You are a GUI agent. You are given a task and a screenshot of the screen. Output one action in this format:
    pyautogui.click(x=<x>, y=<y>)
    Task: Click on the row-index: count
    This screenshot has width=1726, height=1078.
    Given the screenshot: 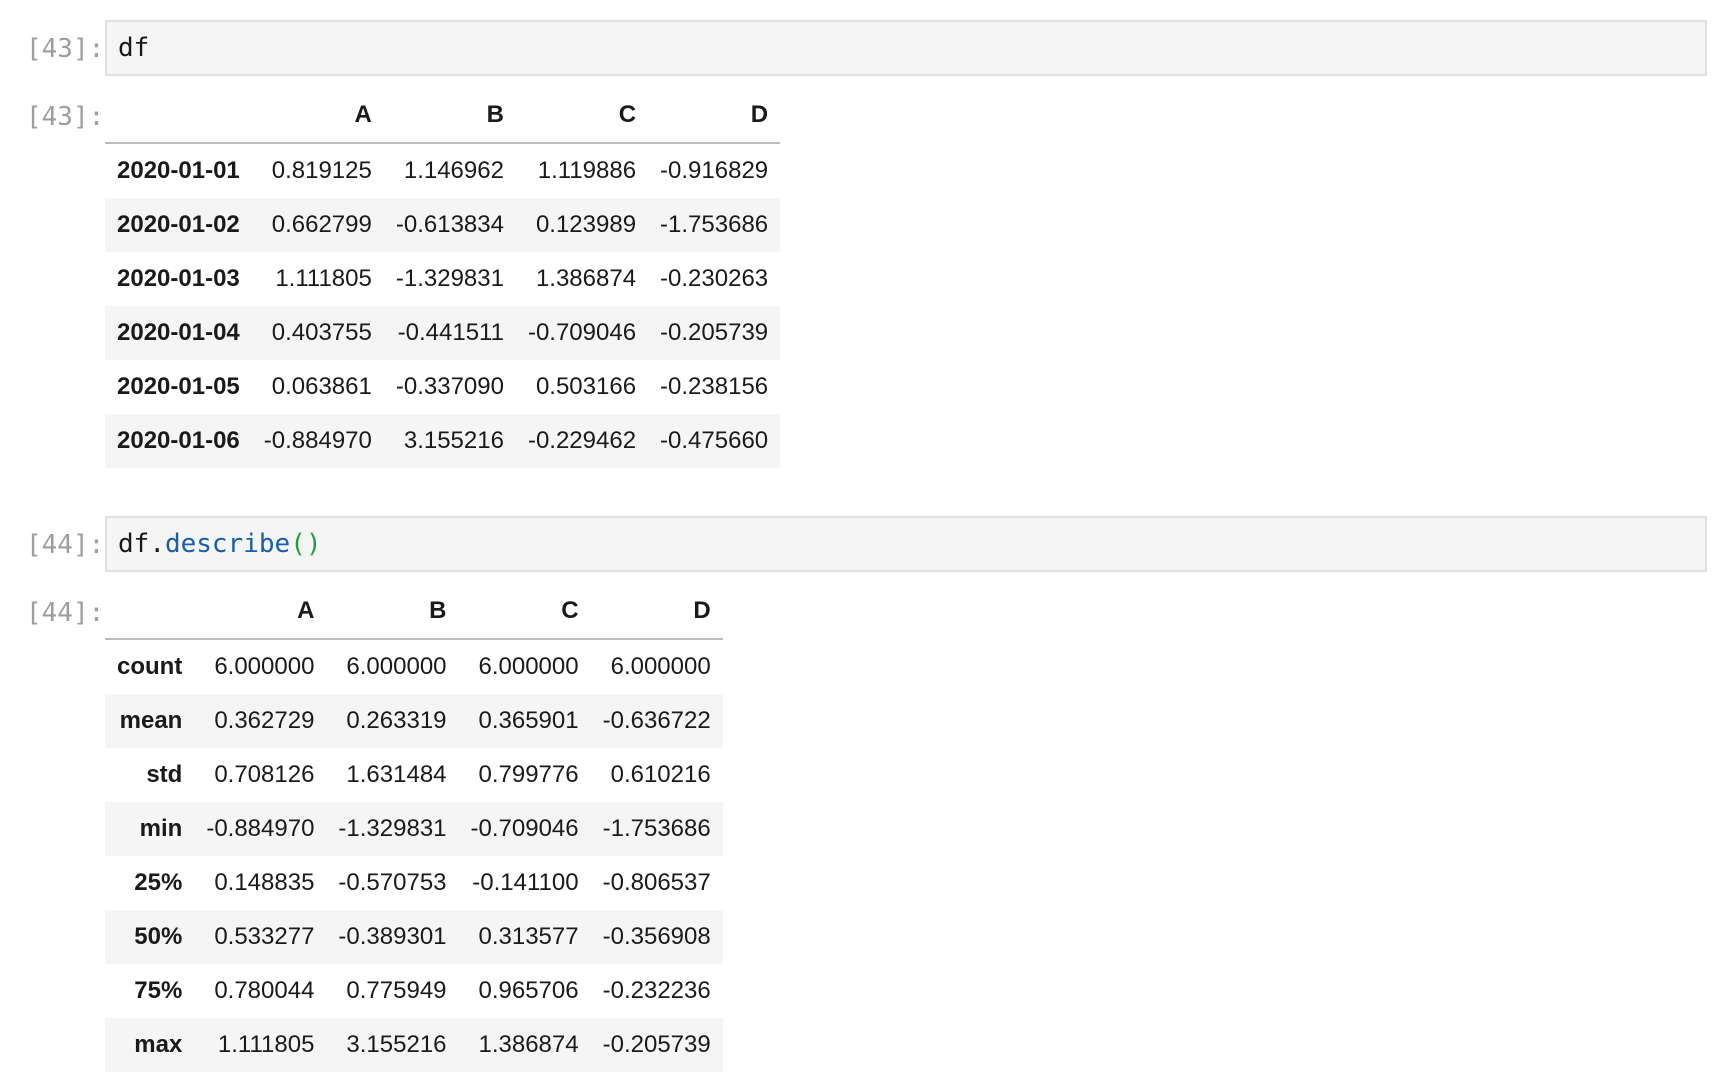 What is the action you would take?
    pyautogui.click(x=150, y=666)
    